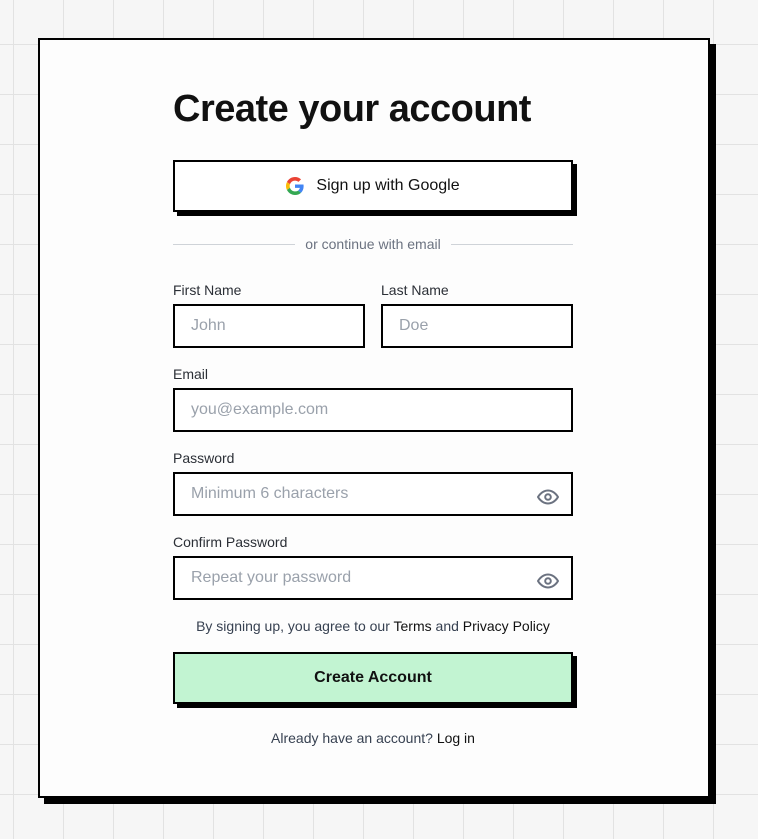  Describe the element at coordinates (207, 290) in the screenshot. I see `first-name-label: First Name` at that location.